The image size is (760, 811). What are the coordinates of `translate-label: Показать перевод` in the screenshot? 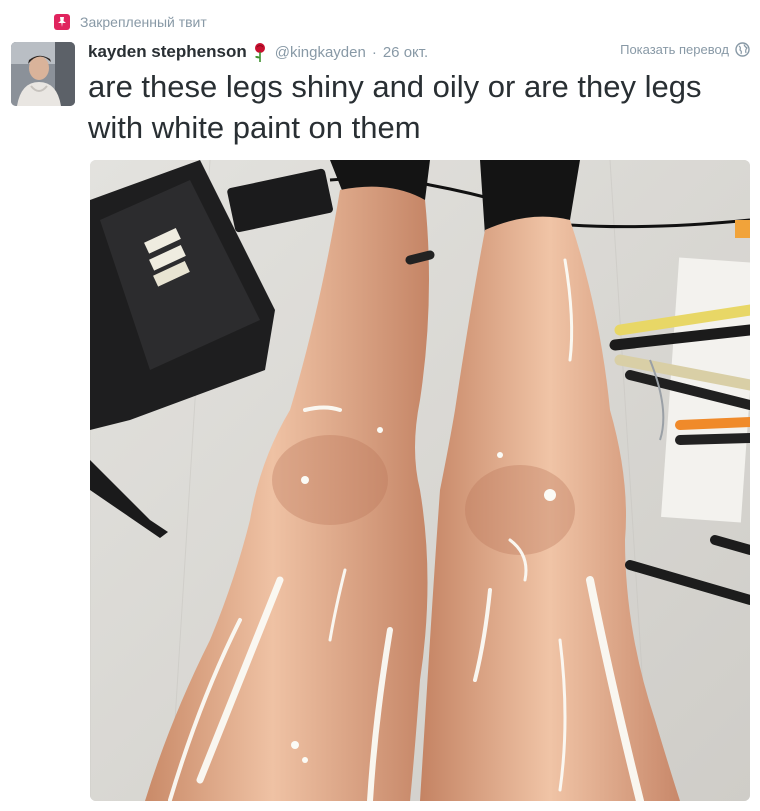 It's located at (674, 49).